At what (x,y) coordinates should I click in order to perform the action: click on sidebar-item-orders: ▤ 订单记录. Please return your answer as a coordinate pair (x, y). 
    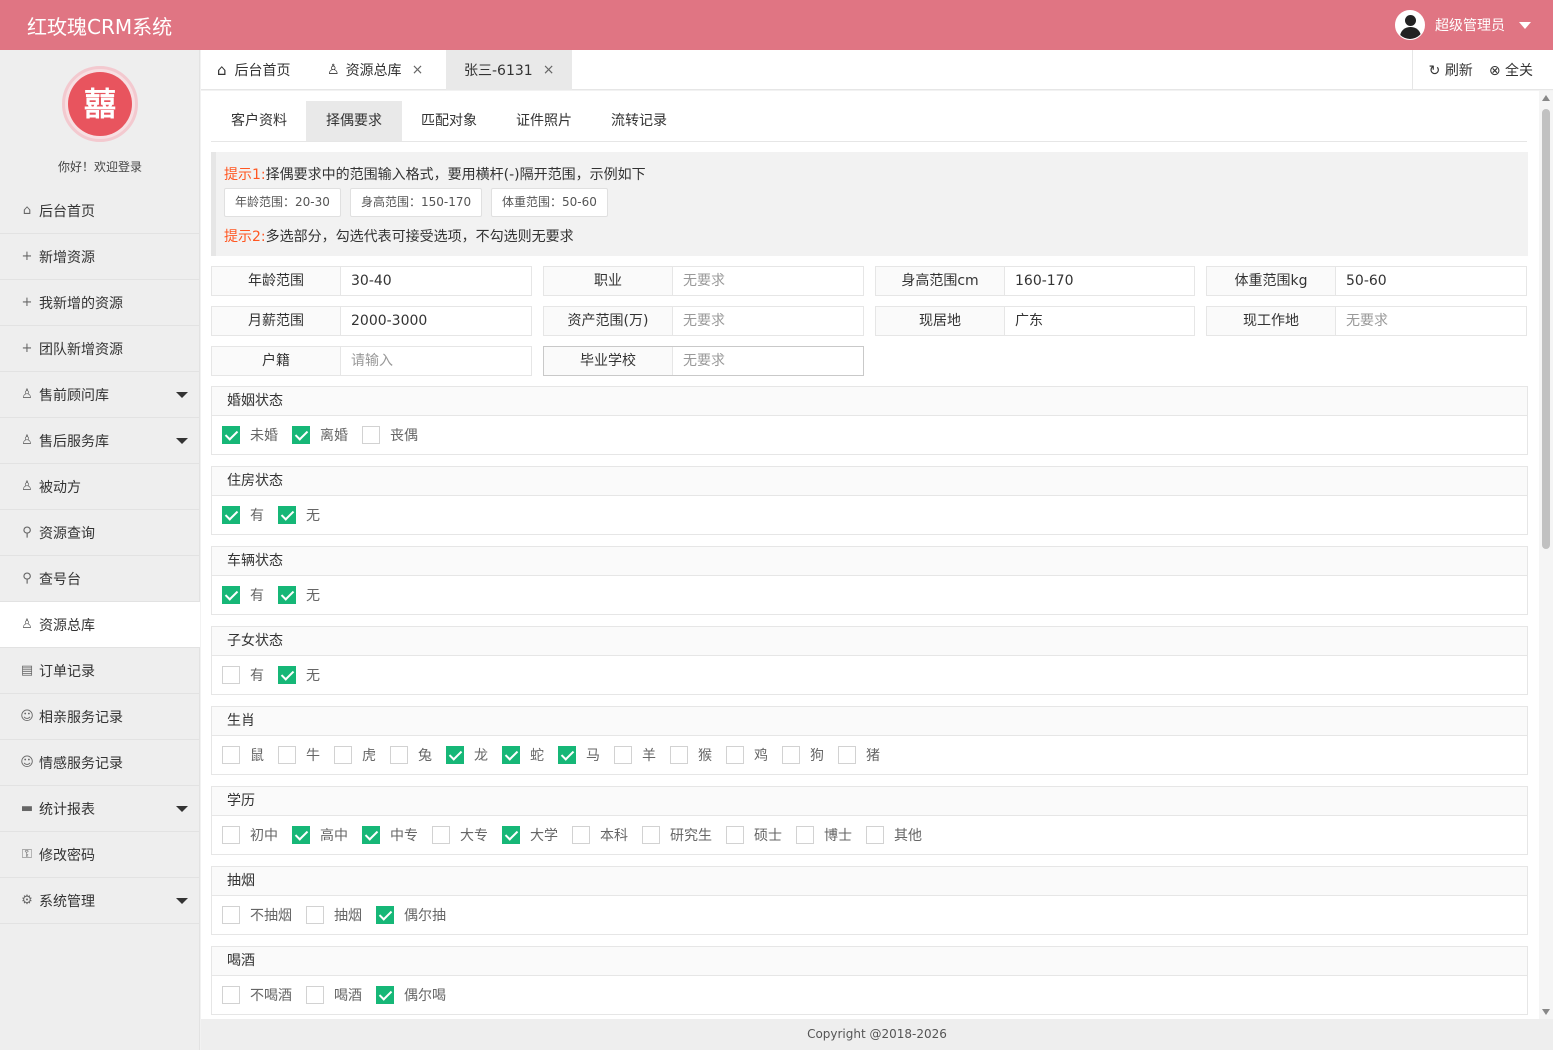
    Looking at the image, I should click on (100, 671).